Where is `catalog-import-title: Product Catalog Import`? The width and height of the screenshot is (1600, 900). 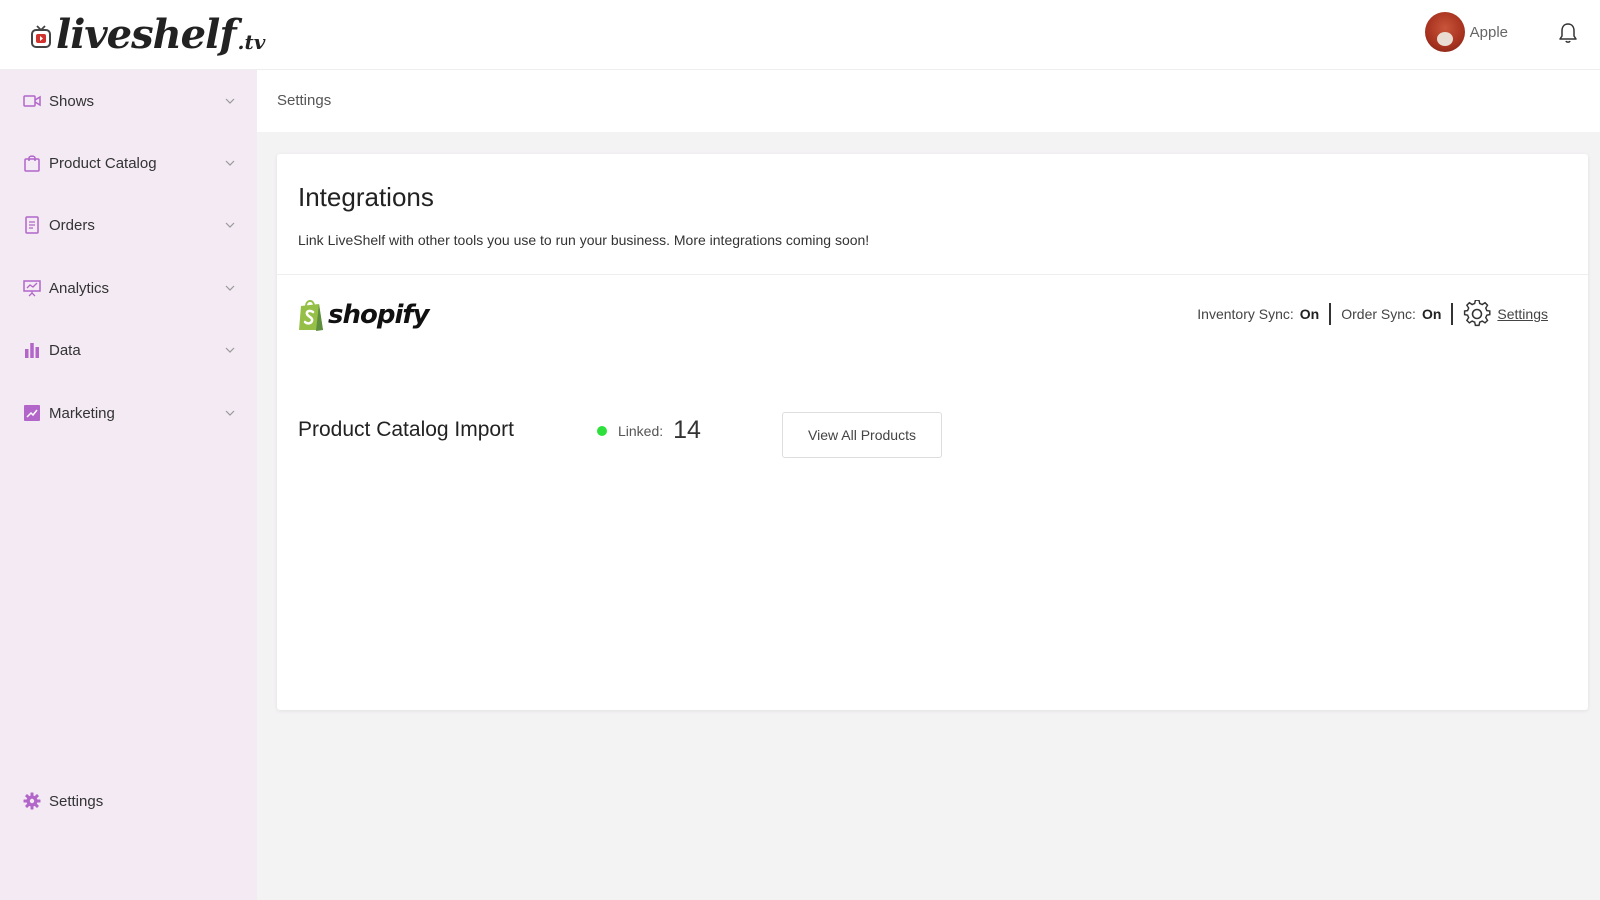
catalog-import-title: Product Catalog Import is located at coordinates (406, 429).